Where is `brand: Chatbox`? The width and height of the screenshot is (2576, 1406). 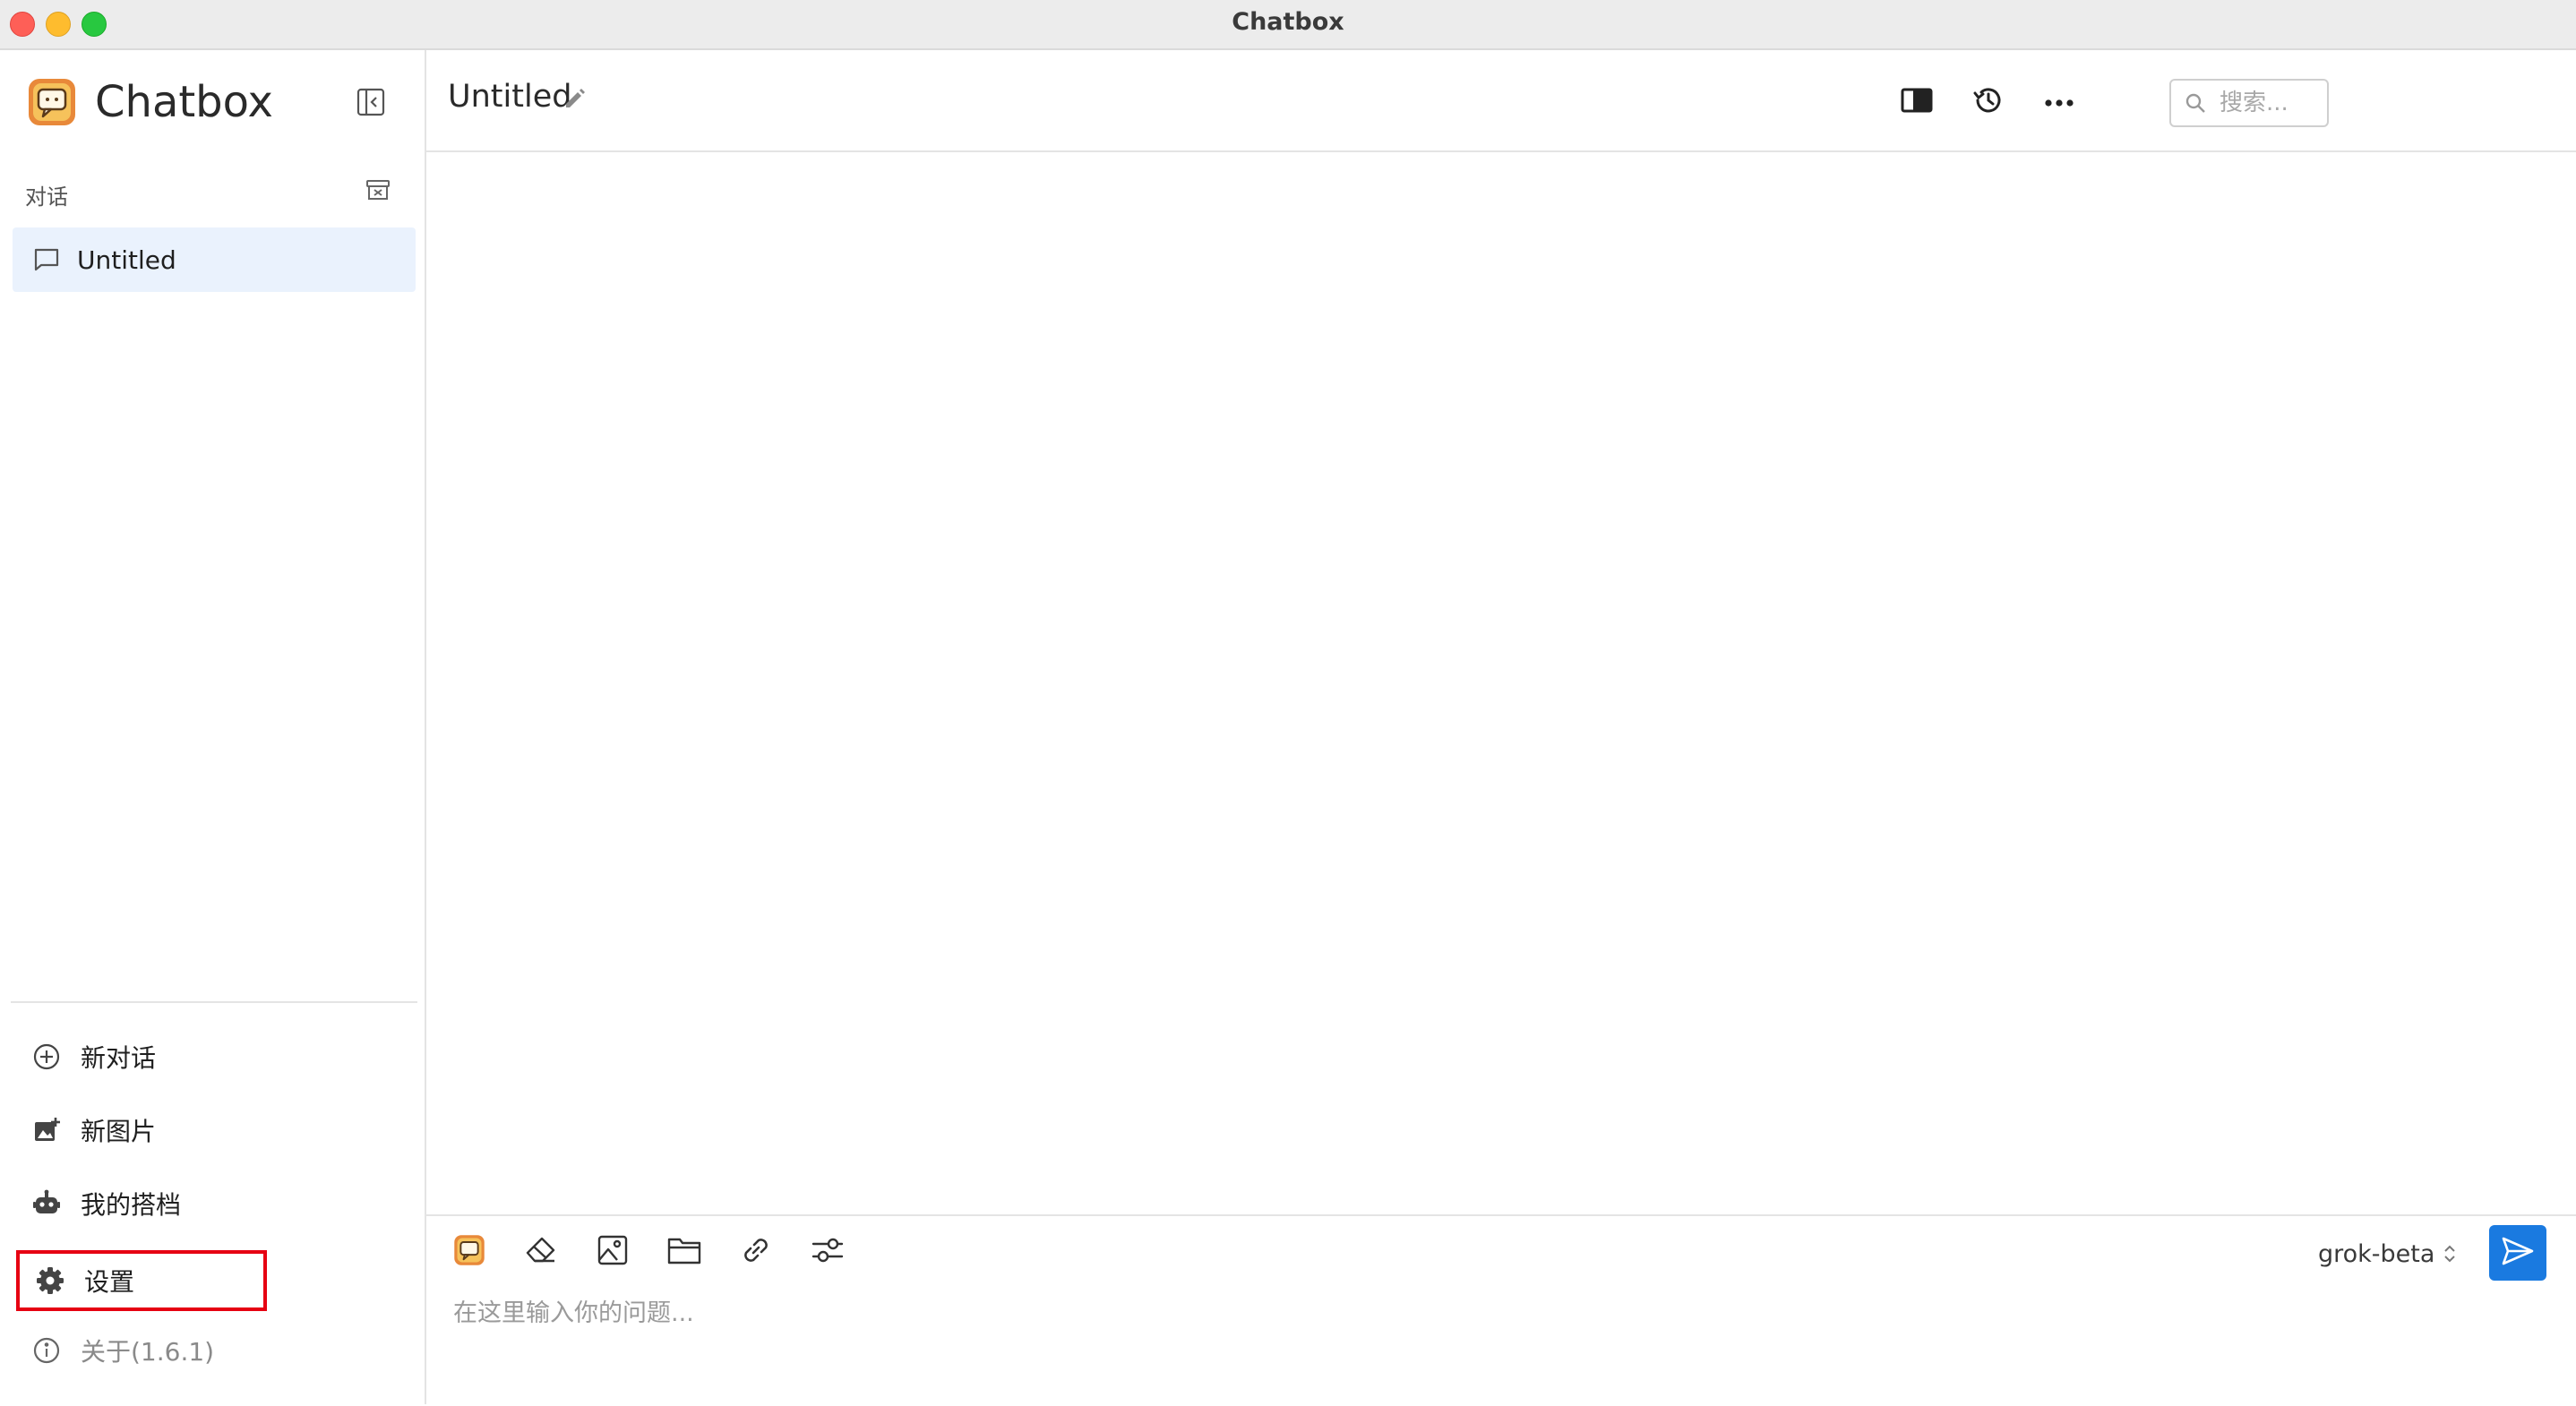
brand: Chatbox is located at coordinates (150, 102).